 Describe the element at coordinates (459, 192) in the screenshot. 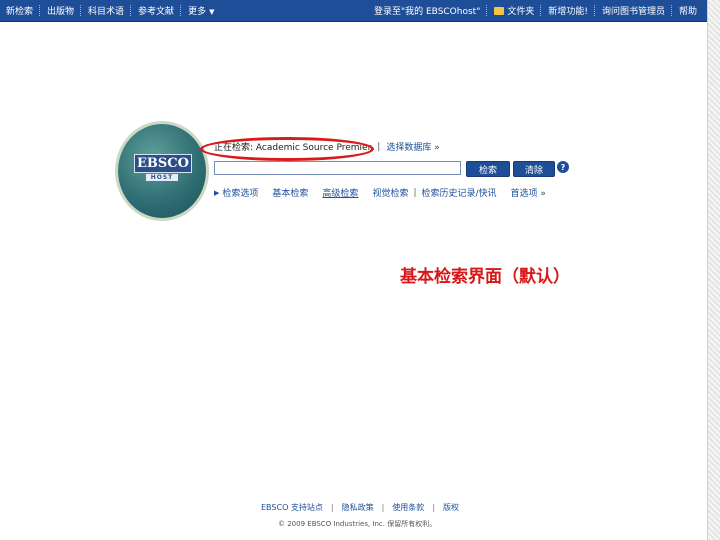

I see `search-history-link: 检索历史记录/快讯` at that location.